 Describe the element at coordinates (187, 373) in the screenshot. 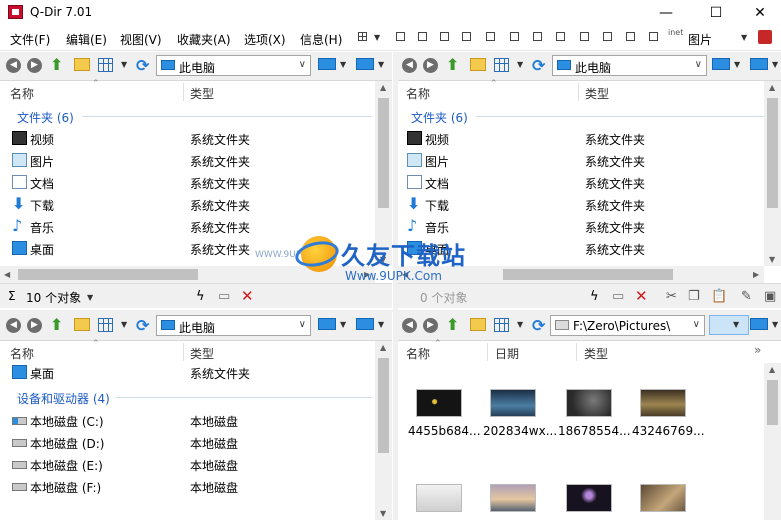

I see `list-item: 桌面 系统文件夹` at that location.